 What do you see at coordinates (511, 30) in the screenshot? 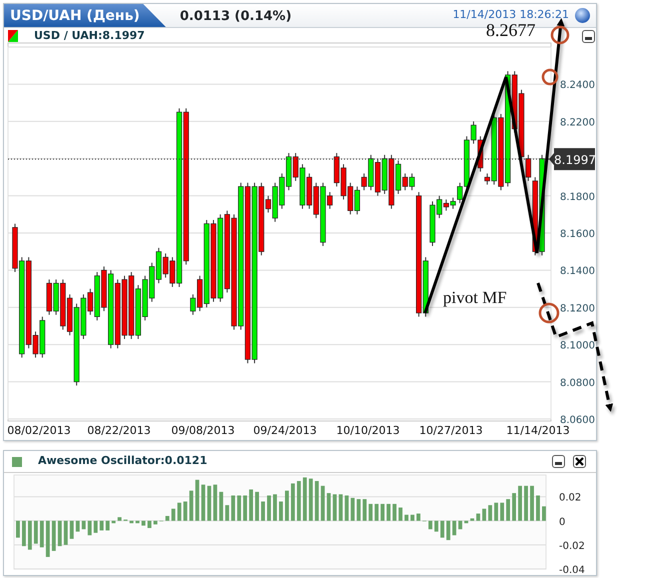
I see `annotation-label: 8.2677` at bounding box center [511, 30].